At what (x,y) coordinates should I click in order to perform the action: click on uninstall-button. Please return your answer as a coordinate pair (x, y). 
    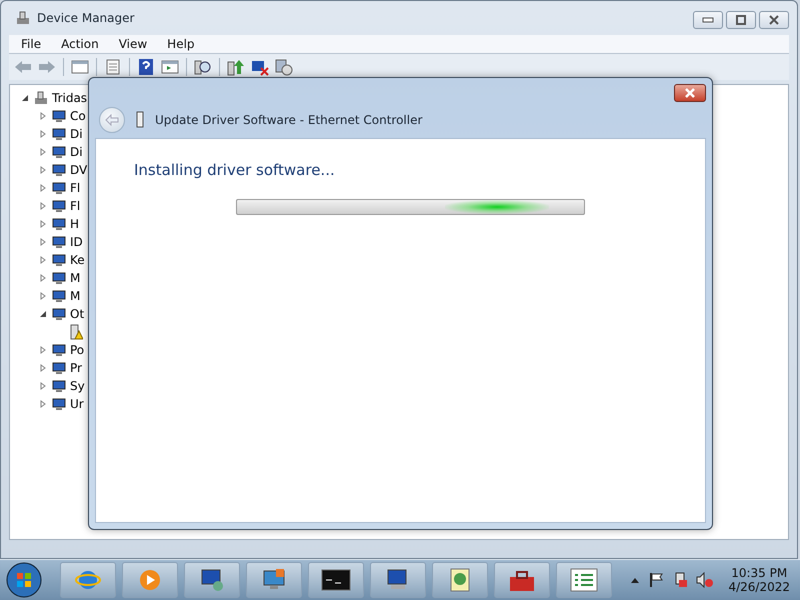
    Looking at the image, I should click on (284, 67).